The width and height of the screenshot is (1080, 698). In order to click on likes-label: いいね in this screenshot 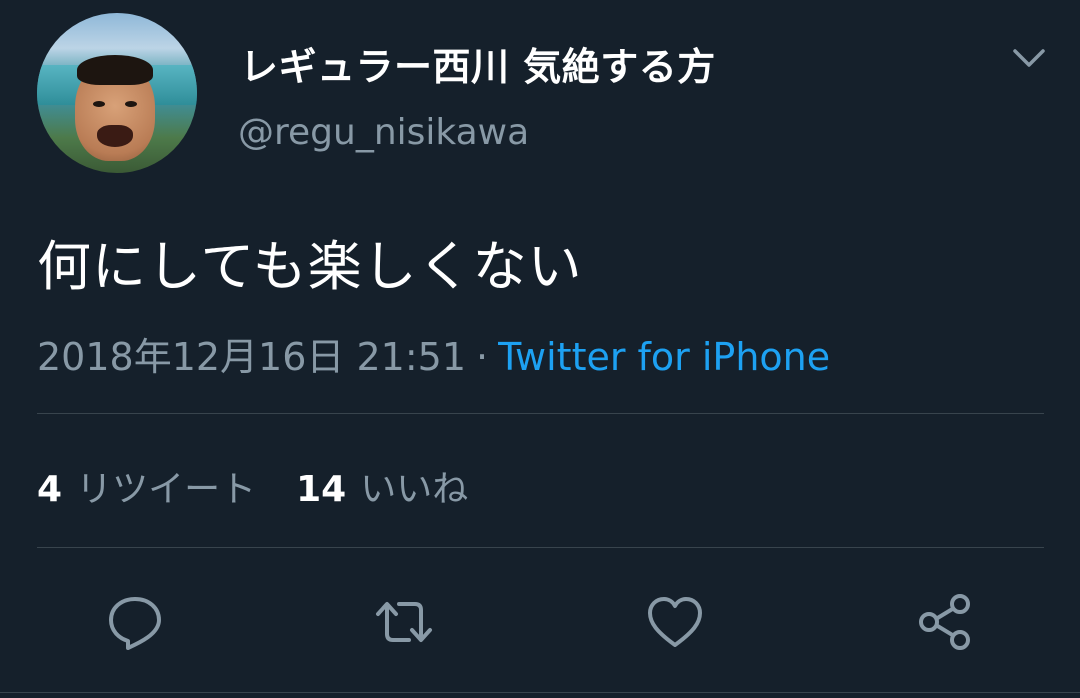, I will do `click(414, 489)`.